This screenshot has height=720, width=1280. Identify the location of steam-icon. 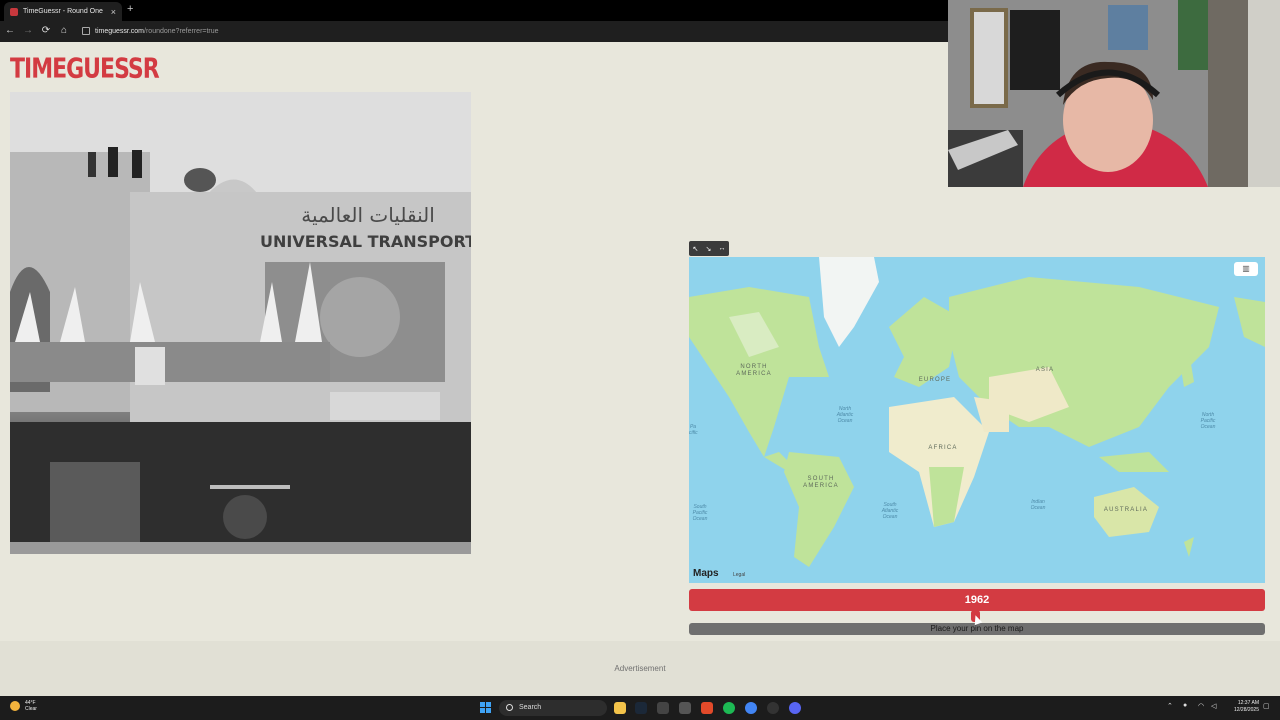
(641, 708).